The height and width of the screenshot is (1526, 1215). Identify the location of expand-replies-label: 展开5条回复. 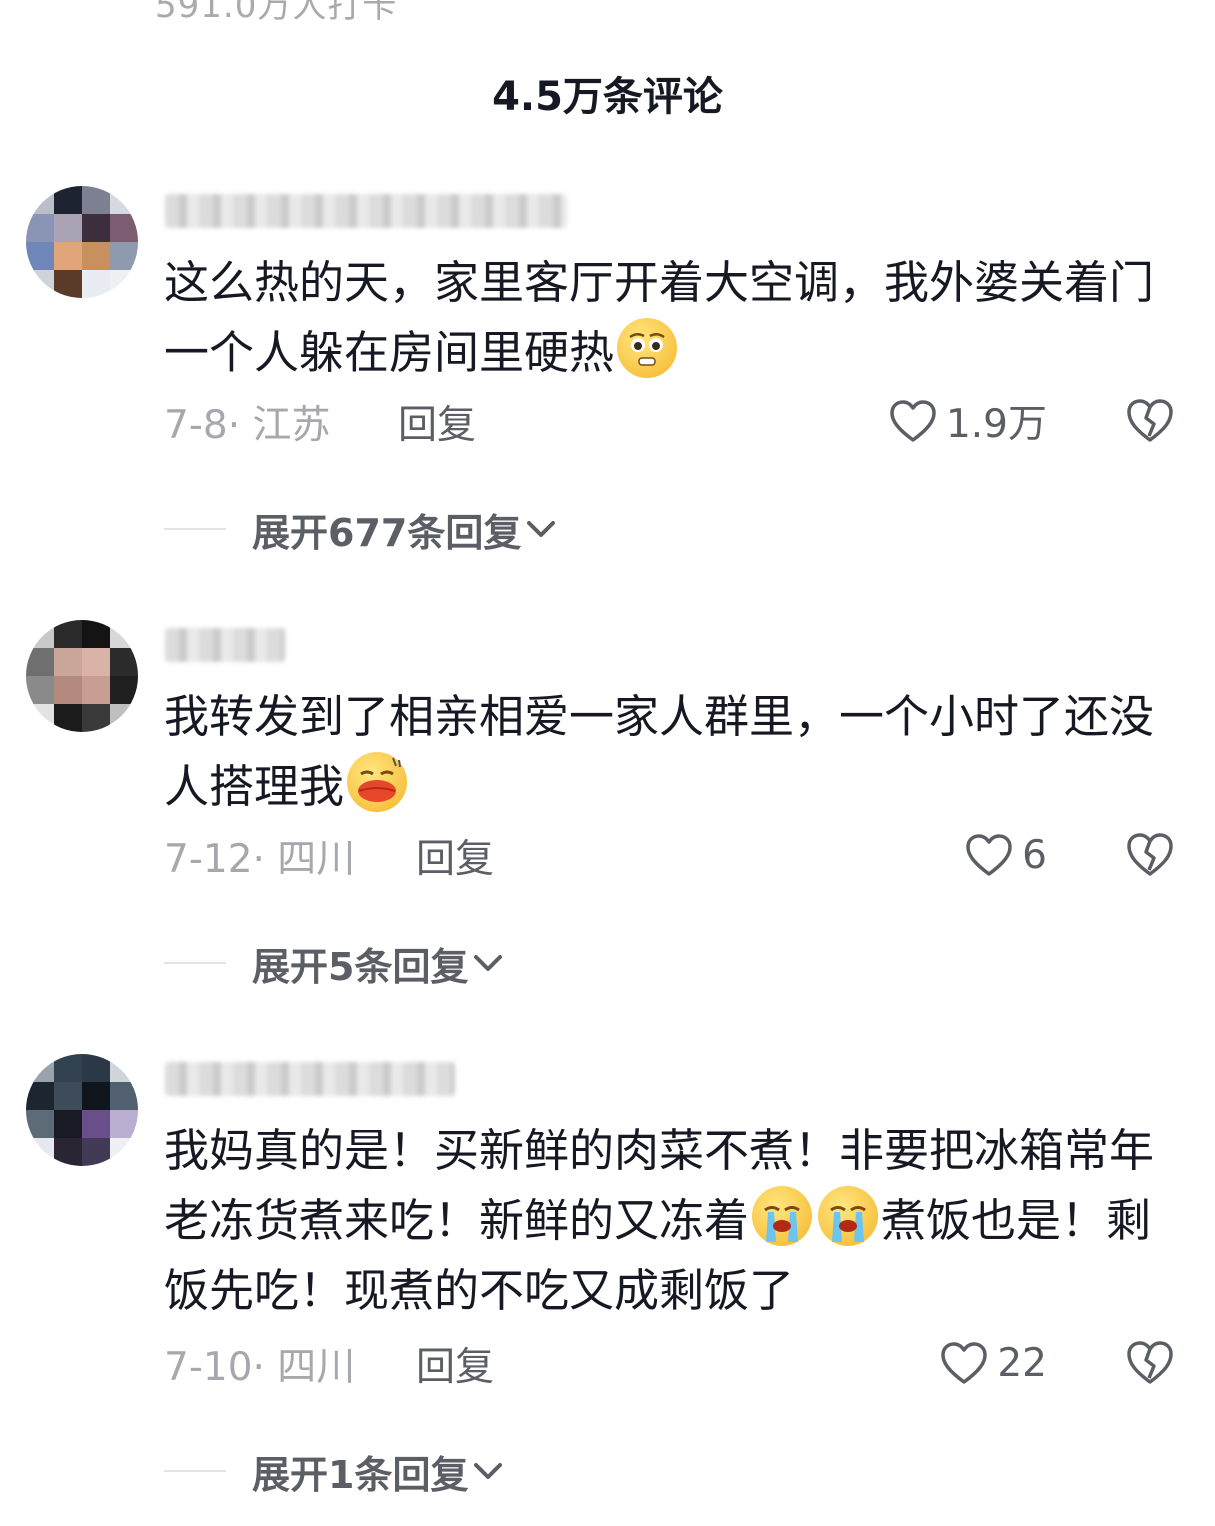
(360, 966).